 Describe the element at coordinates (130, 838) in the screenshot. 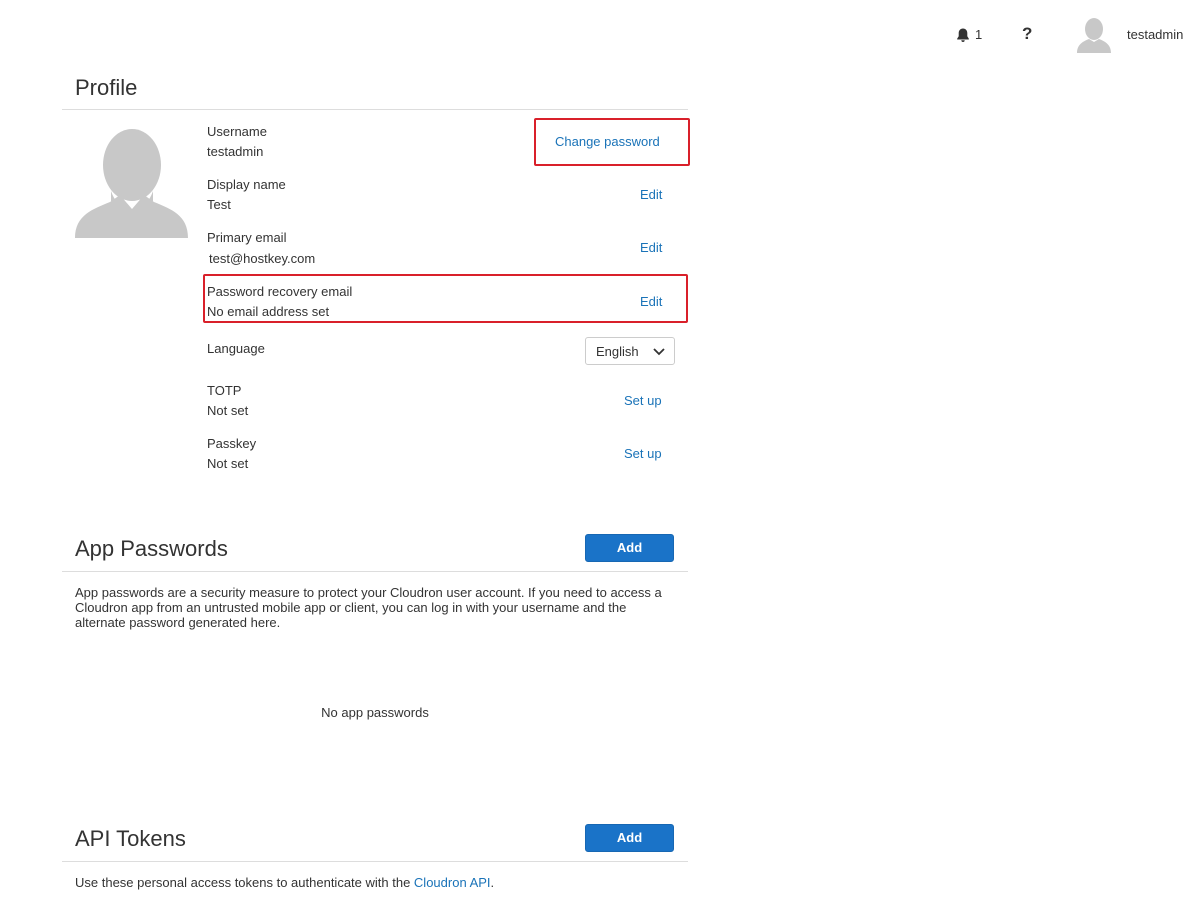

I see `api-tokens-title: API Tokens` at that location.